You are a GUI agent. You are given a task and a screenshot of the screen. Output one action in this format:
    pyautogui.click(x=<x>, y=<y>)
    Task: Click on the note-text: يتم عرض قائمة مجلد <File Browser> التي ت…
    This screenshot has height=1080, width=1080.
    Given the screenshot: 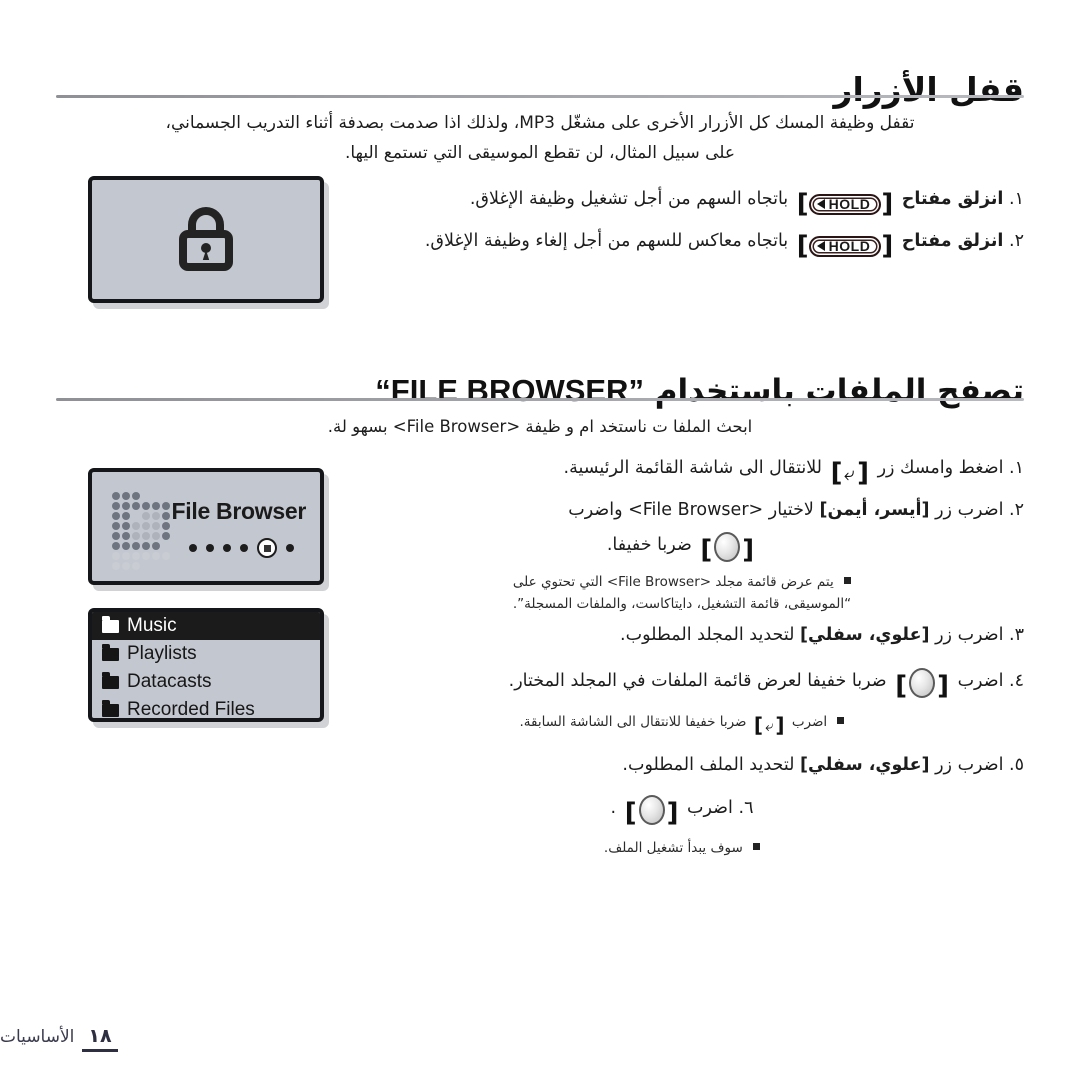 What is the action you would take?
    pyautogui.click(x=673, y=582)
    